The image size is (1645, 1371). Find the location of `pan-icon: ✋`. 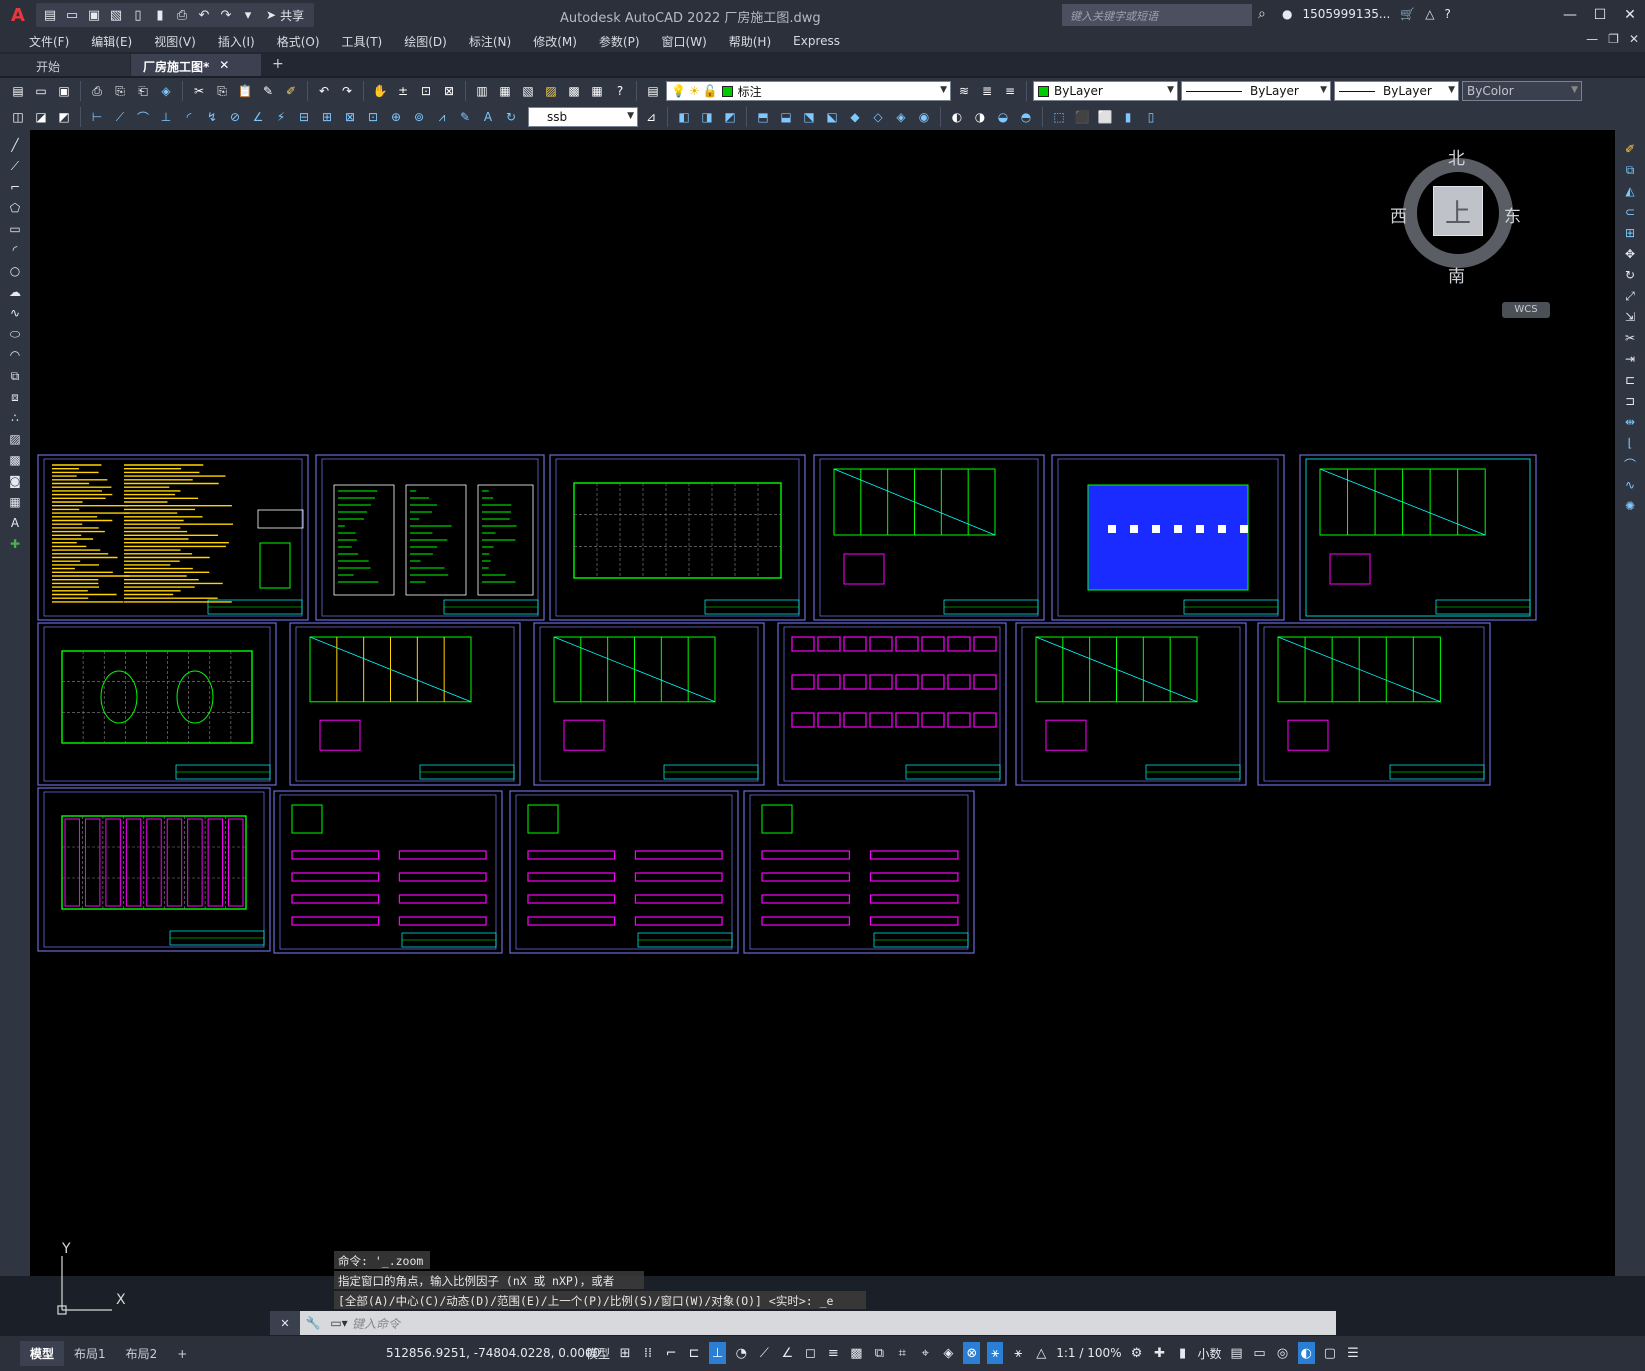

pan-icon: ✋ is located at coordinates (380, 91).